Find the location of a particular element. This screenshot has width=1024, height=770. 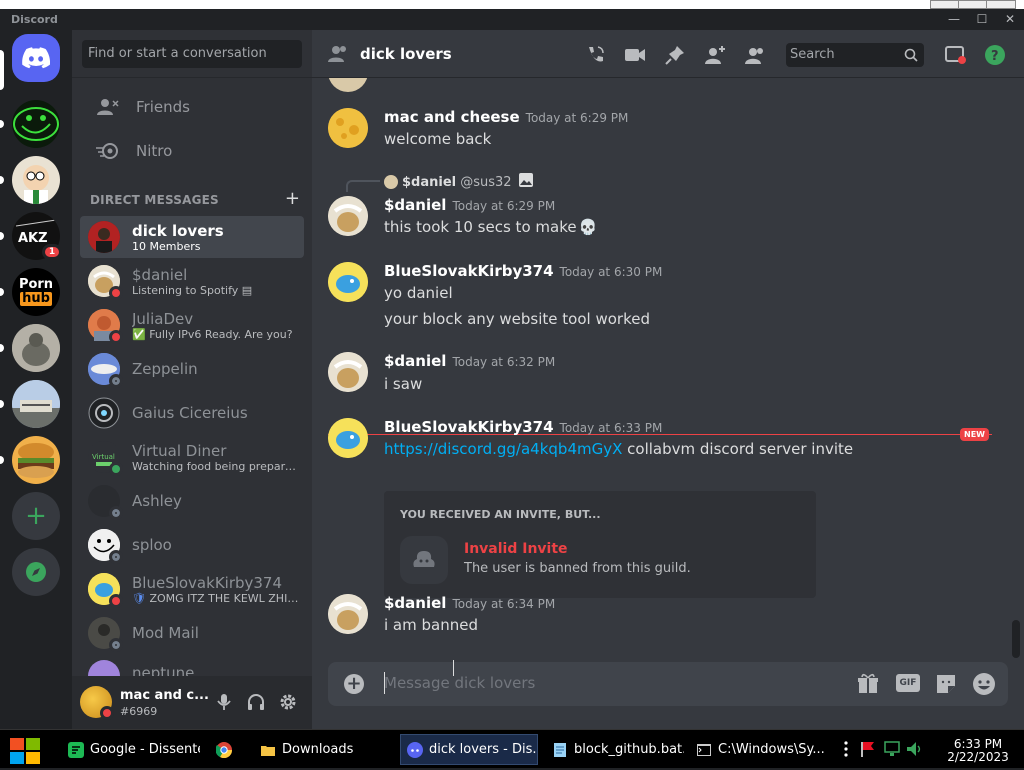

inbox-icon is located at coordinates (955, 55).